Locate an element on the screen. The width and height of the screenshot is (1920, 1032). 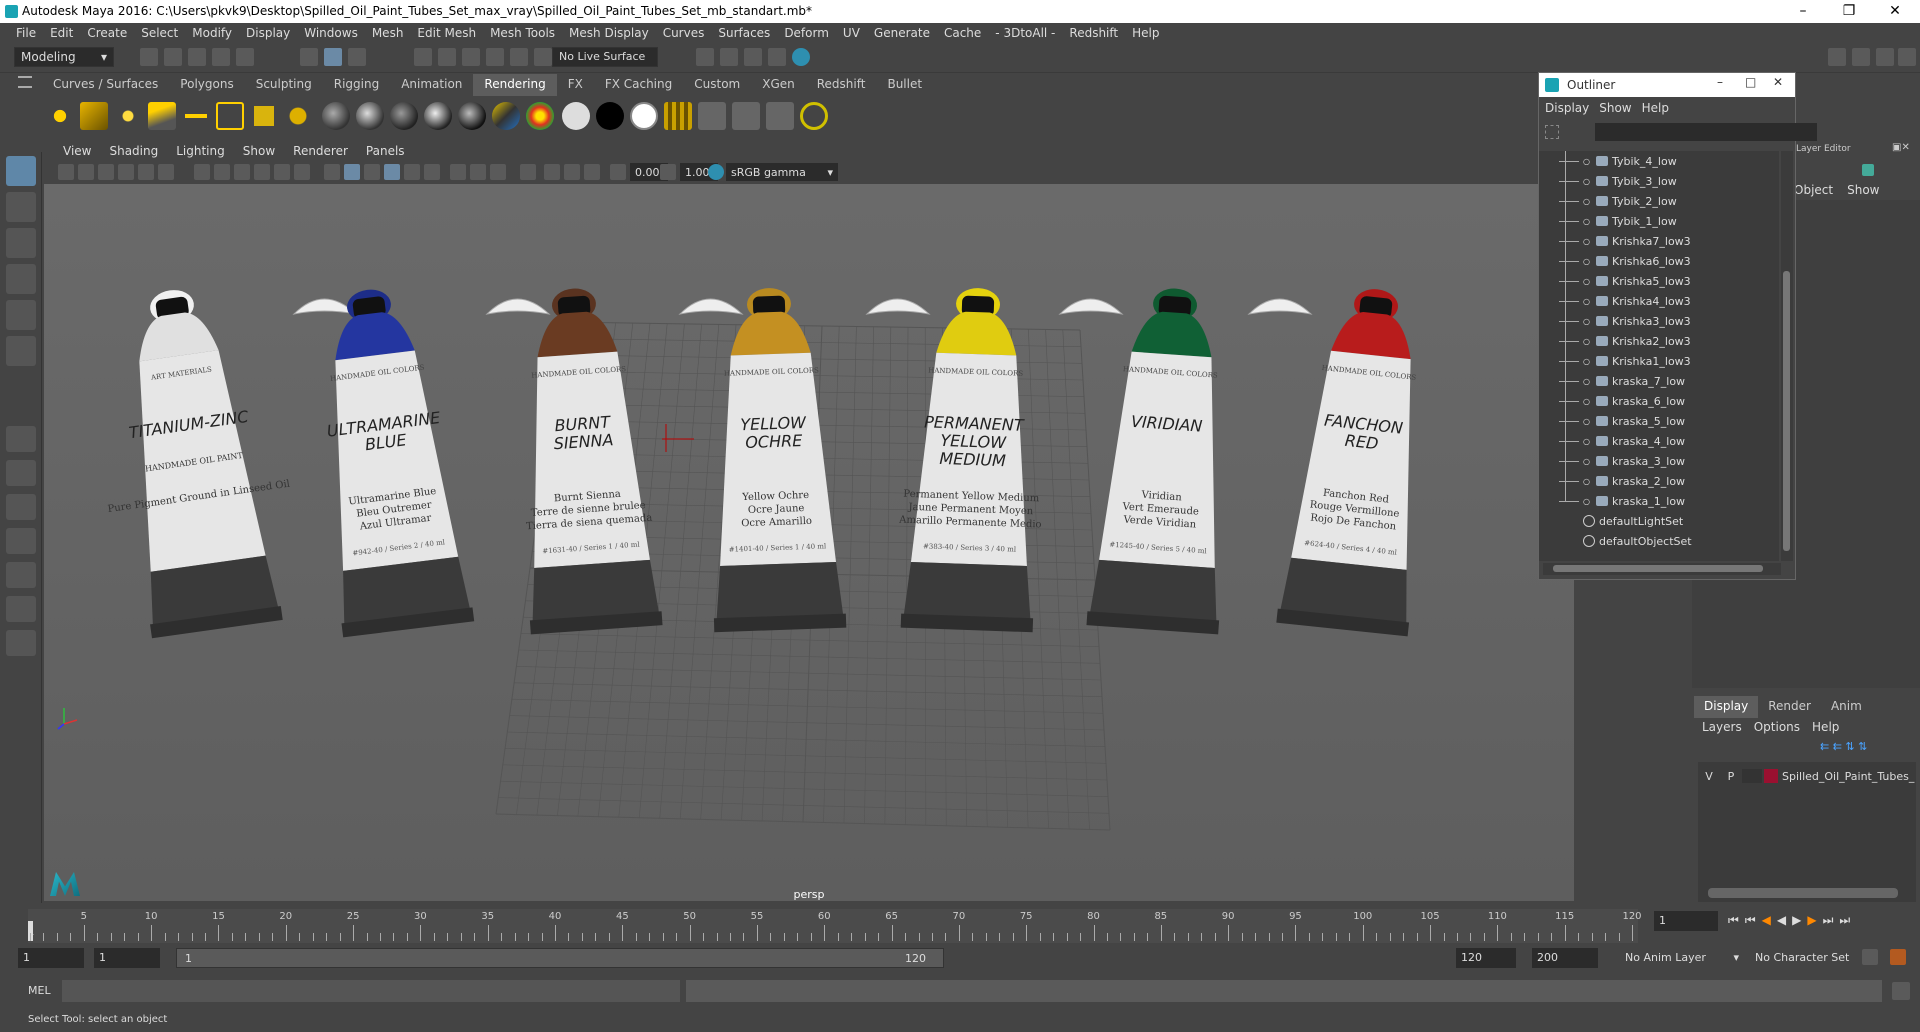
command-input is located at coordinates (371, 991).